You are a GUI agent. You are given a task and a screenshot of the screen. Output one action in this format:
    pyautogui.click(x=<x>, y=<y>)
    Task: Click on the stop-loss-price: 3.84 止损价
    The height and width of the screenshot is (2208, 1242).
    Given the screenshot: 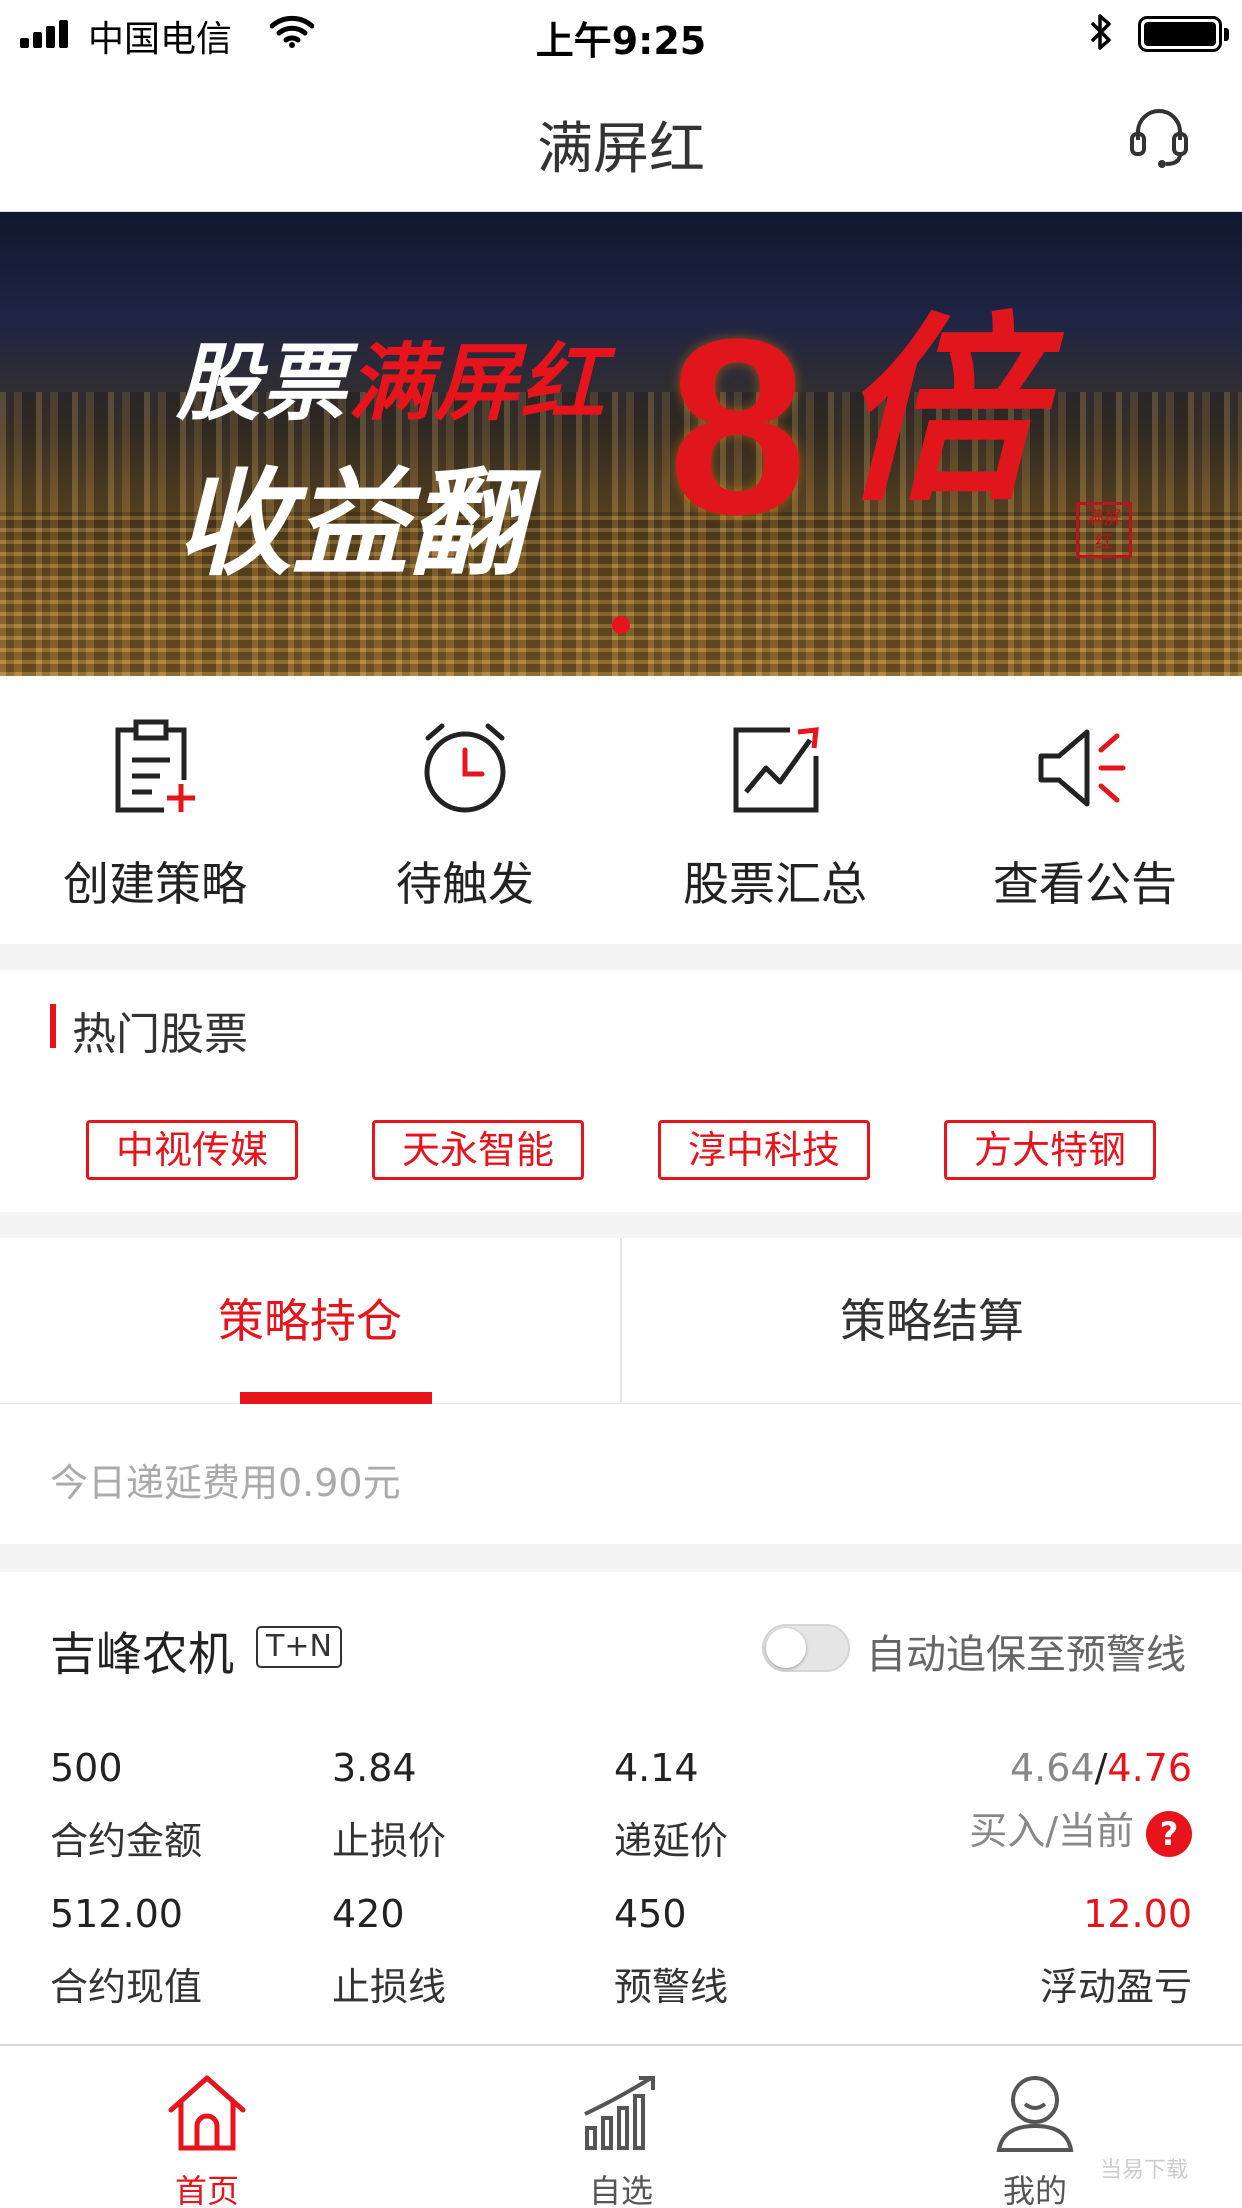 What is the action you would take?
    pyautogui.click(x=389, y=1804)
    